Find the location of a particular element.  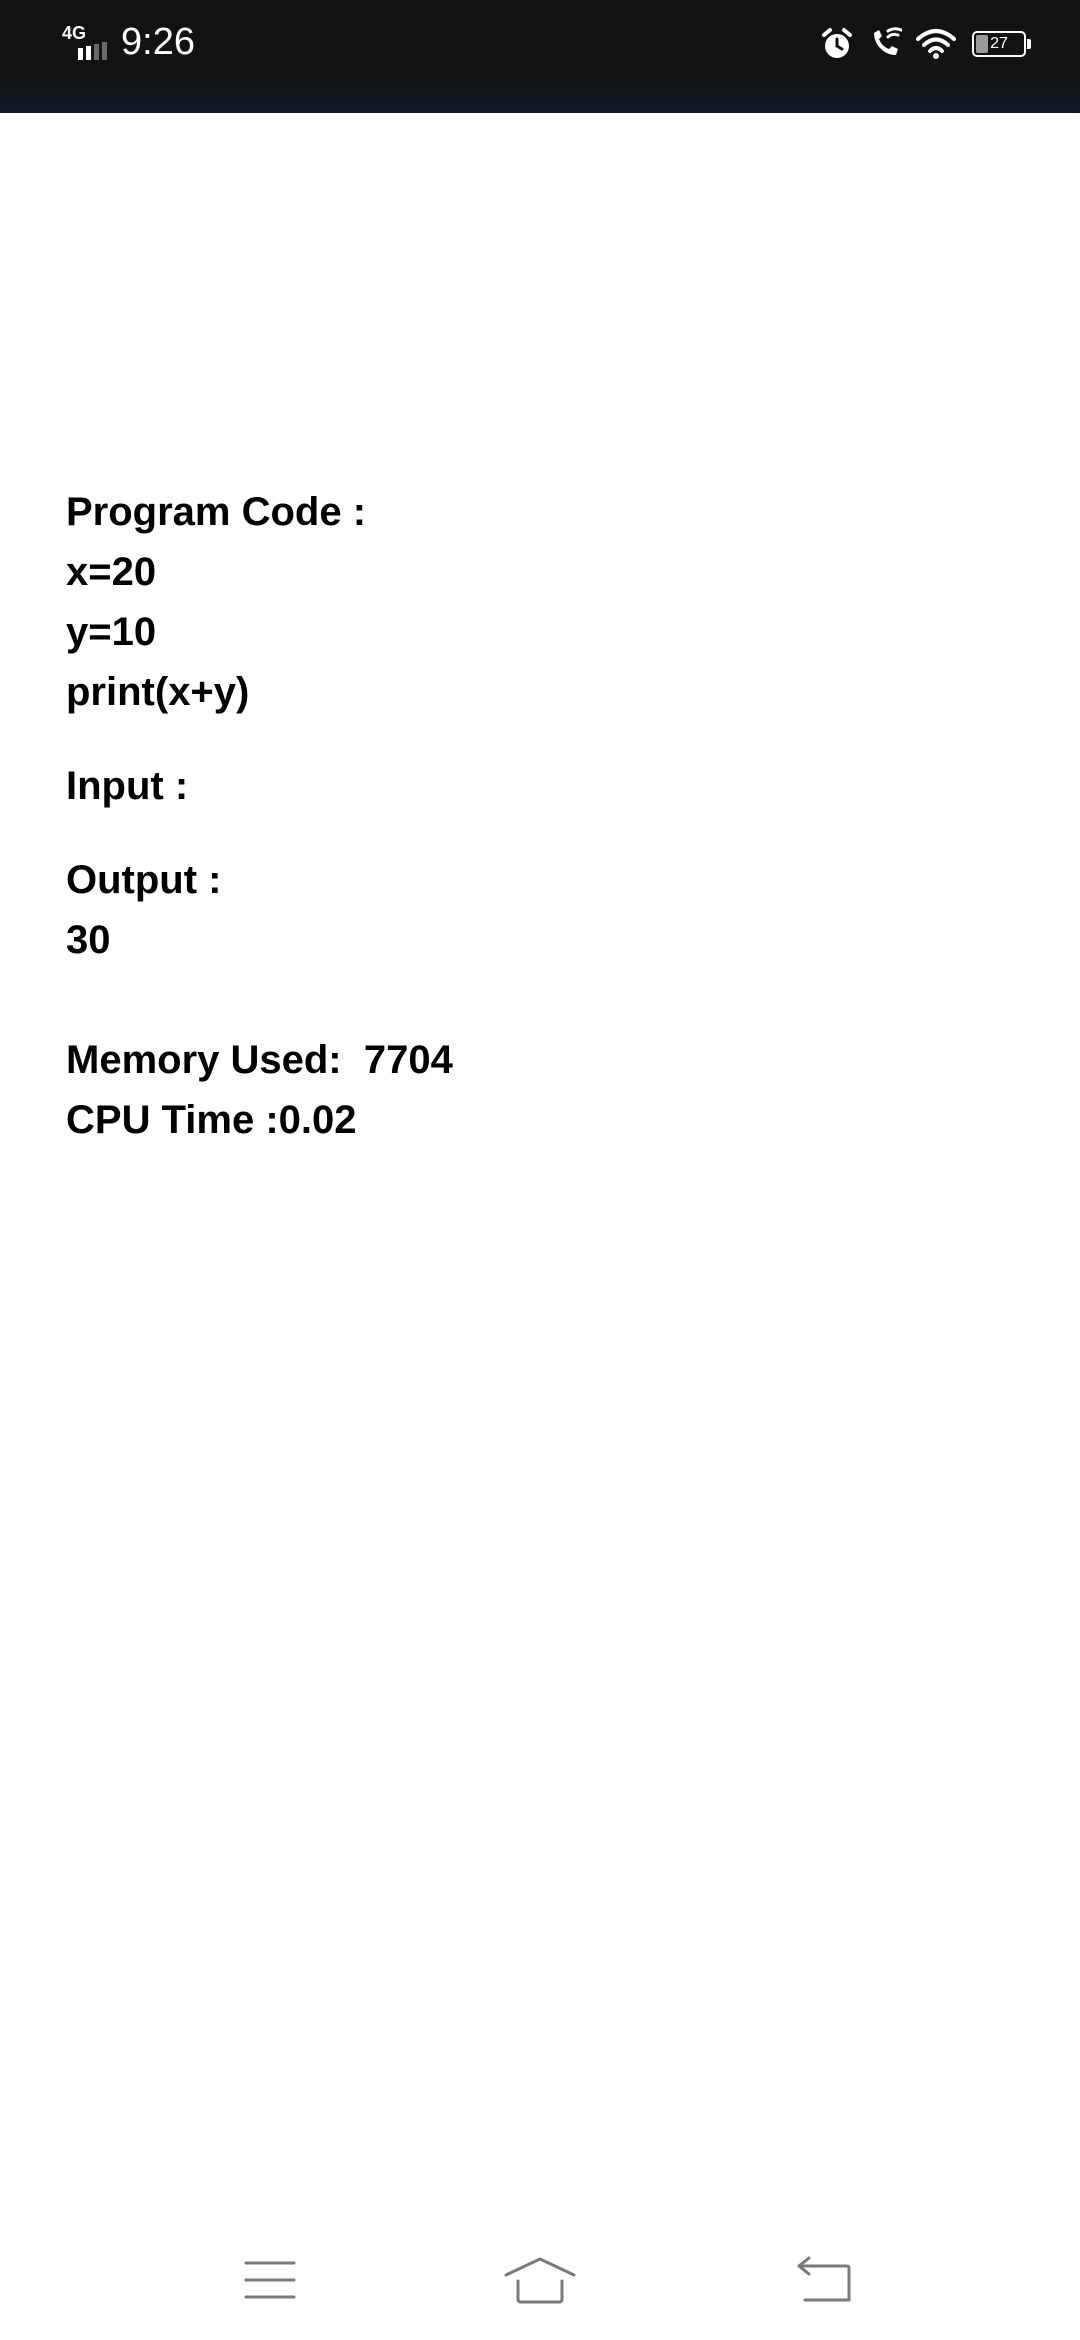

status-time: 9:26 is located at coordinates (158, 42).